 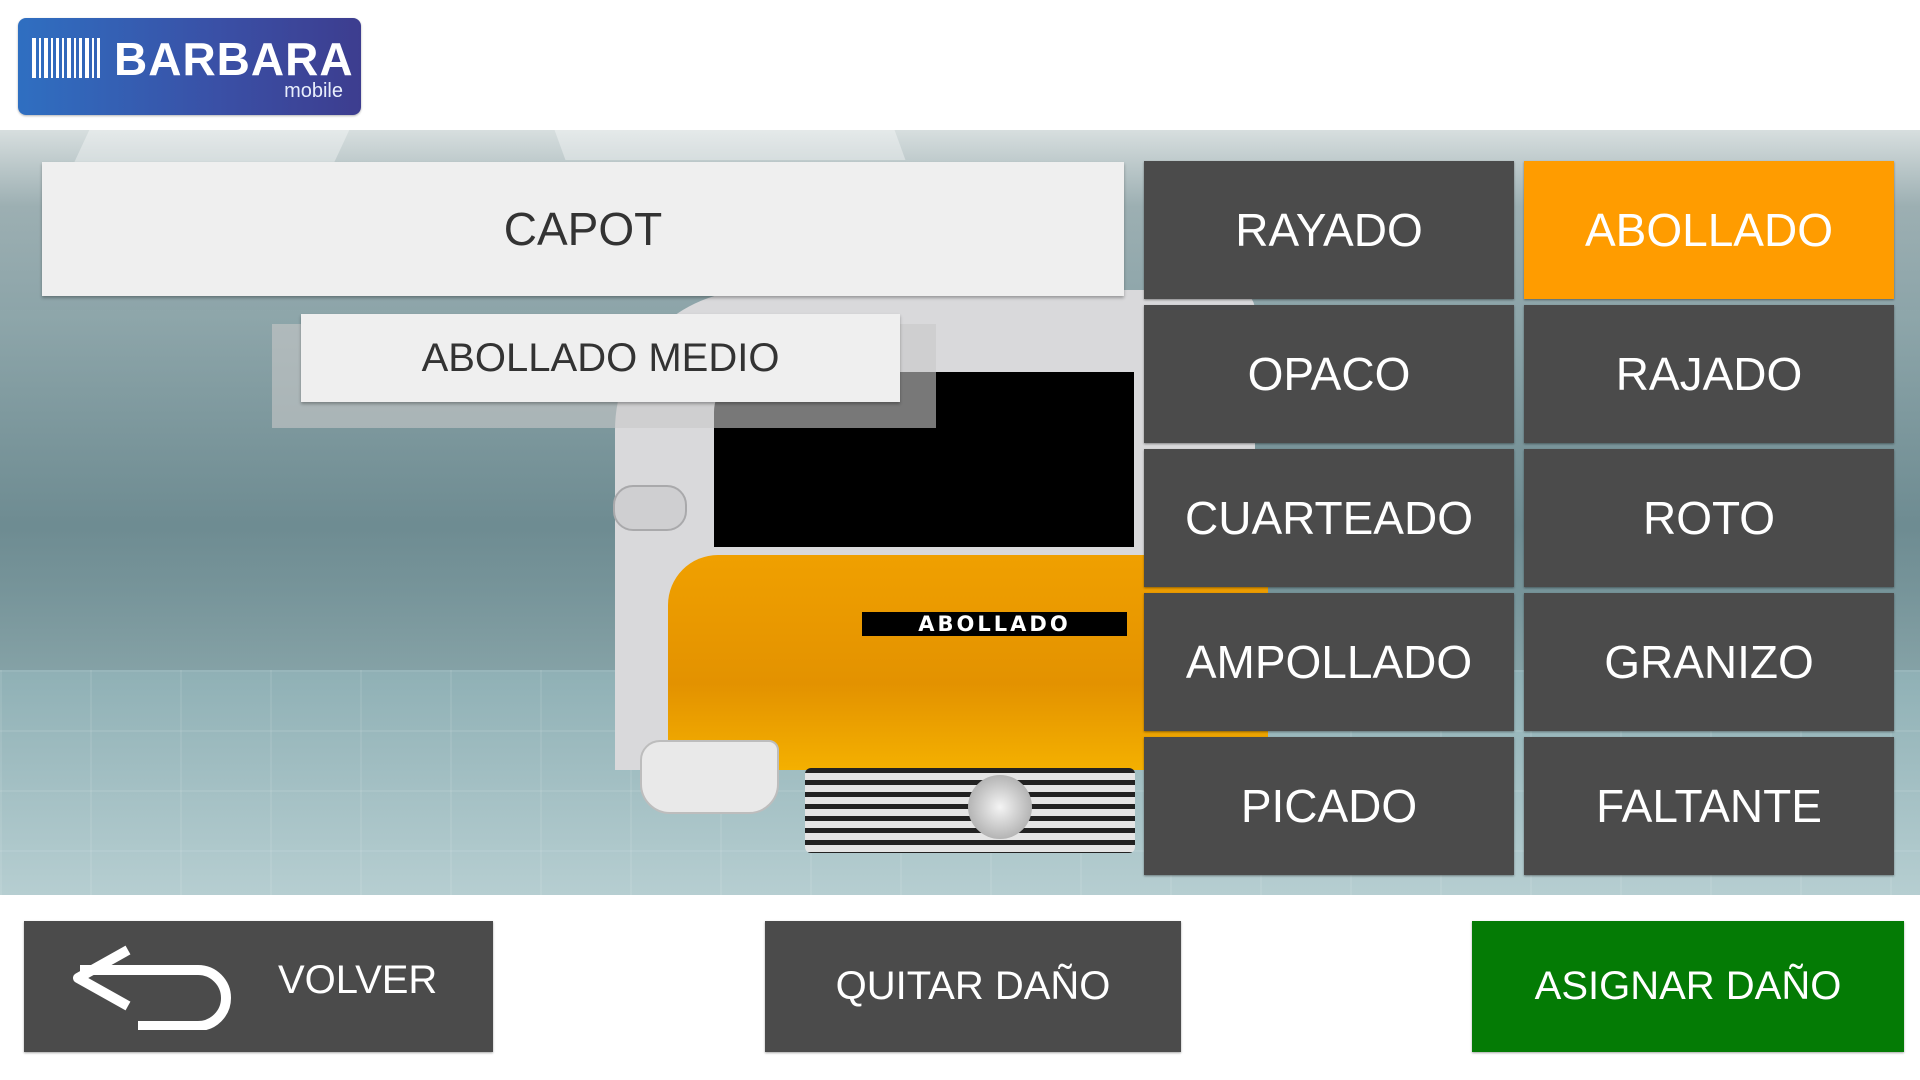 I want to click on barcode-icon, so click(x=68, y=58).